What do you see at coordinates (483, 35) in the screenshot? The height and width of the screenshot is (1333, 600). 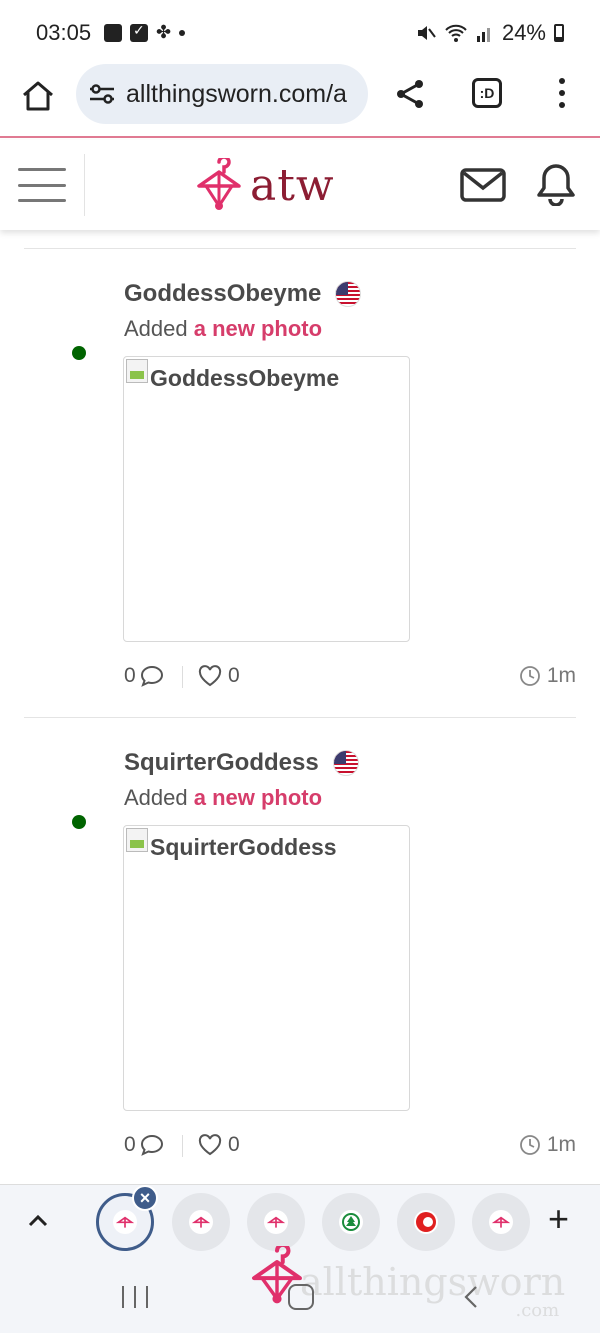 I see `signal-icon` at bounding box center [483, 35].